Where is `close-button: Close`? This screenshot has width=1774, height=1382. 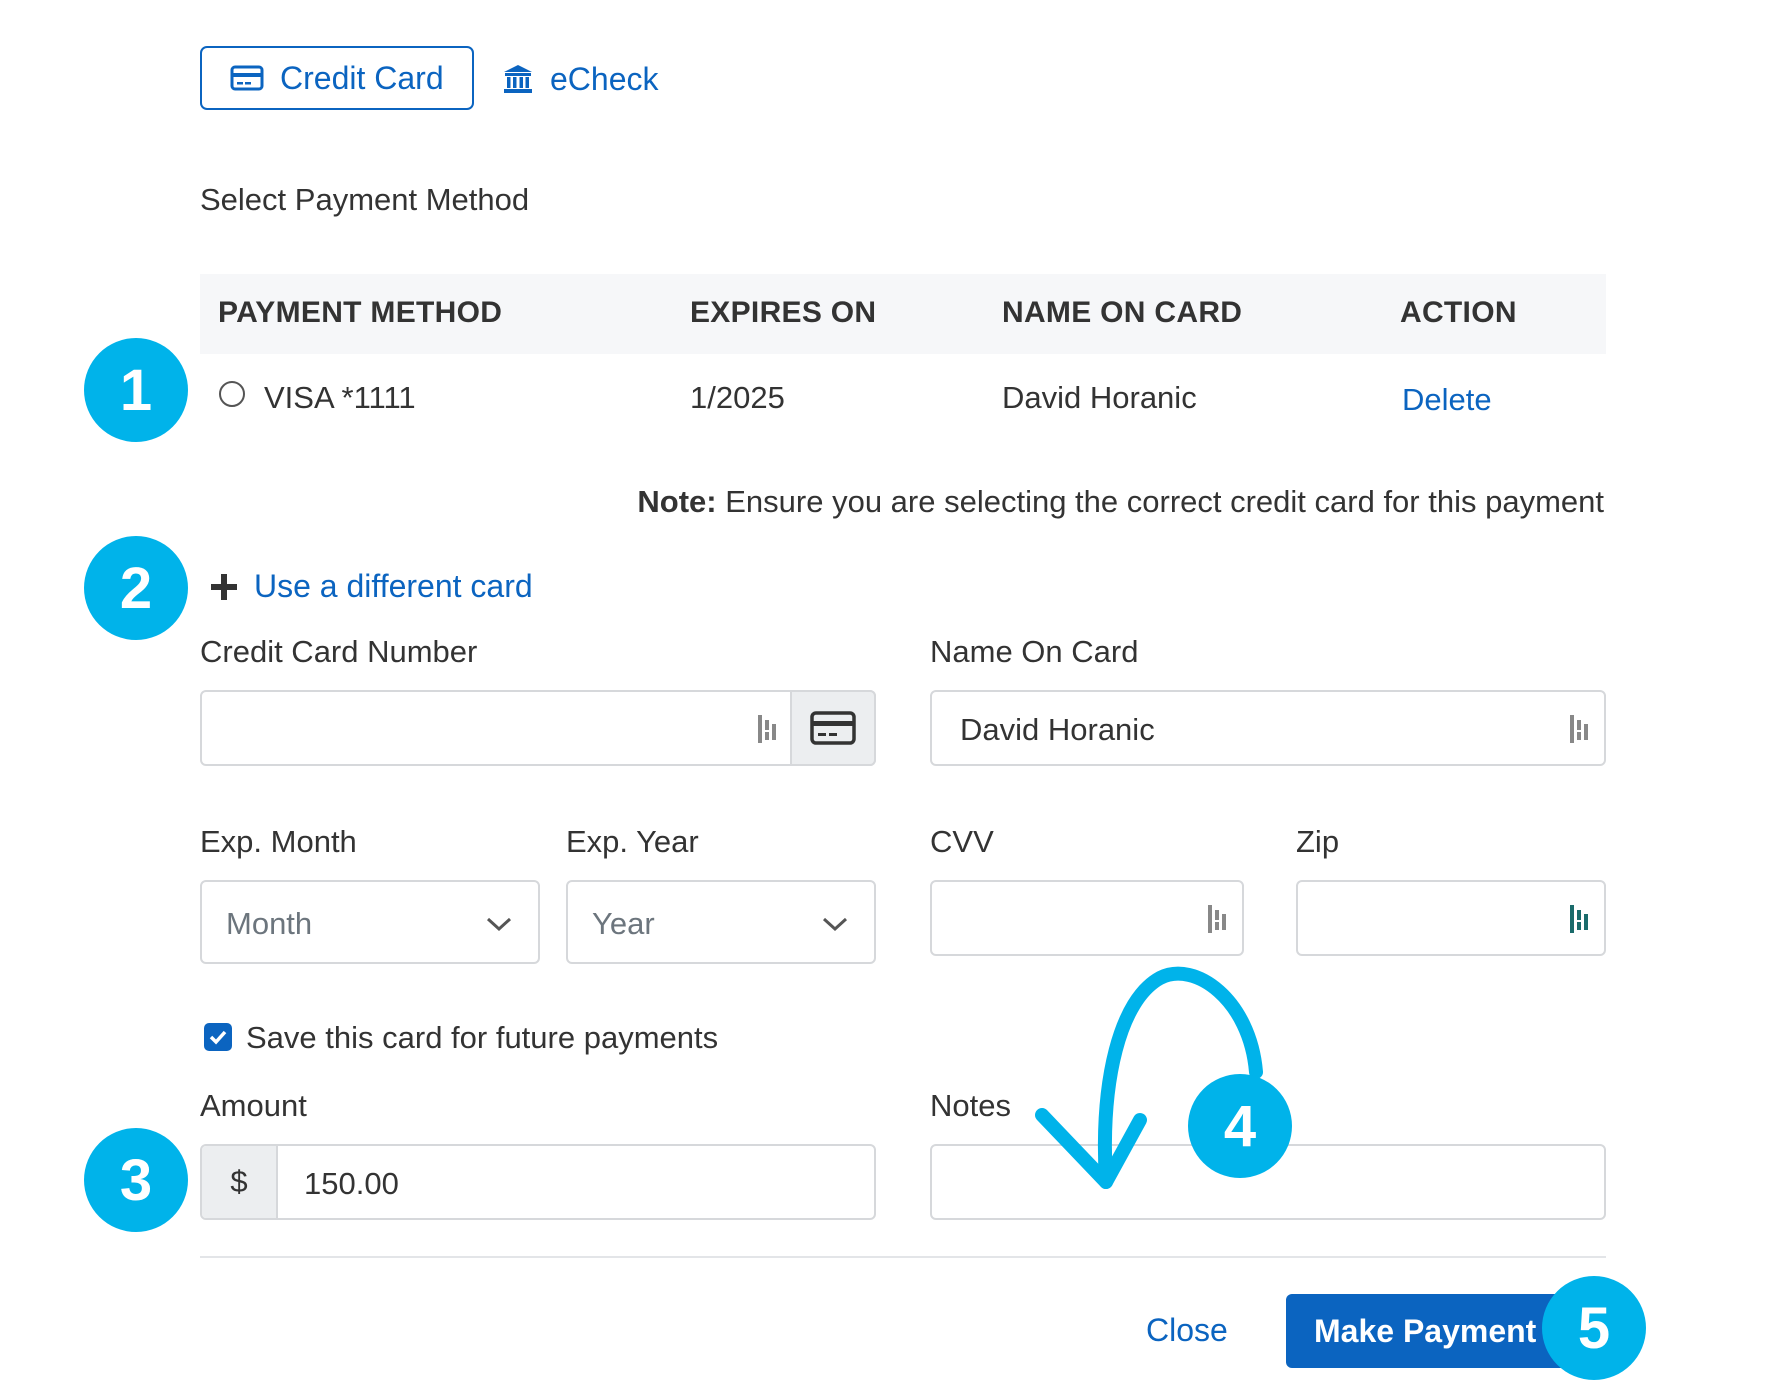 close-button: Close is located at coordinates (1187, 1330).